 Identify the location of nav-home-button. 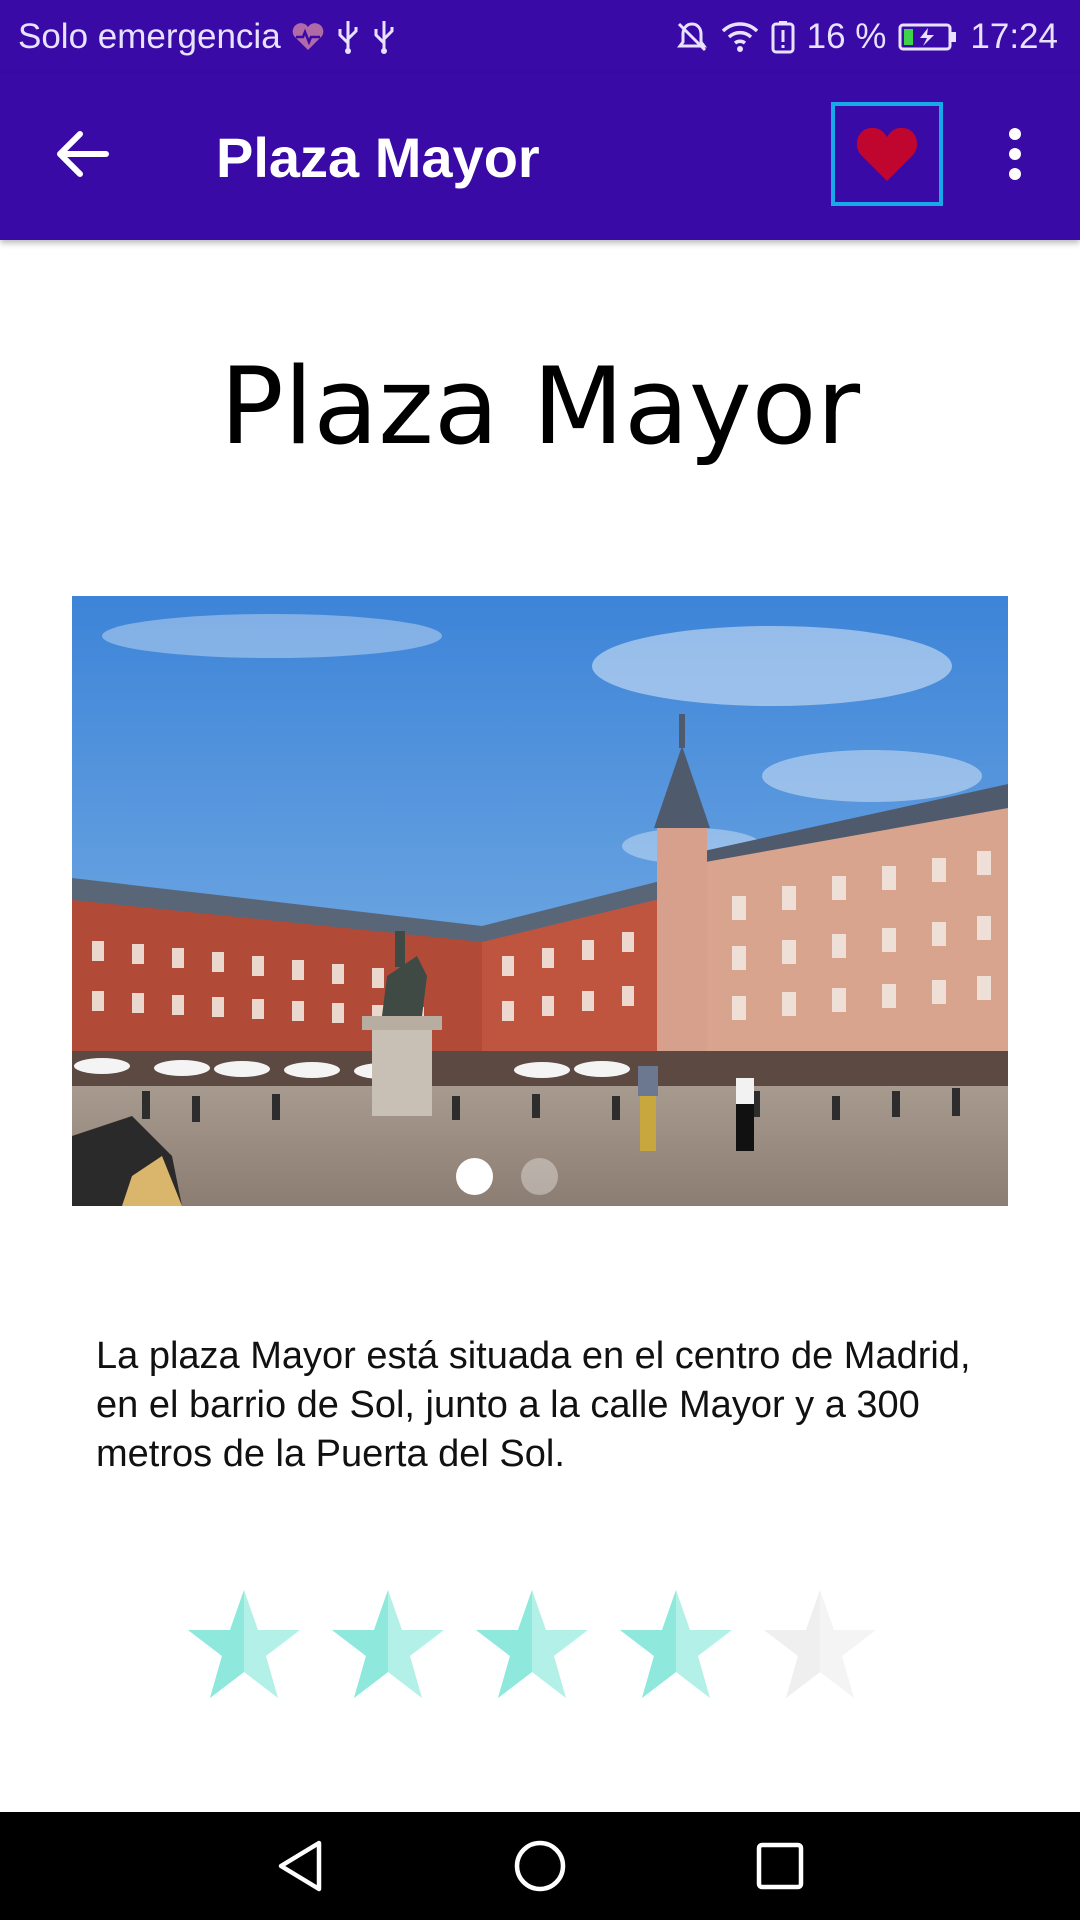
(540, 1866).